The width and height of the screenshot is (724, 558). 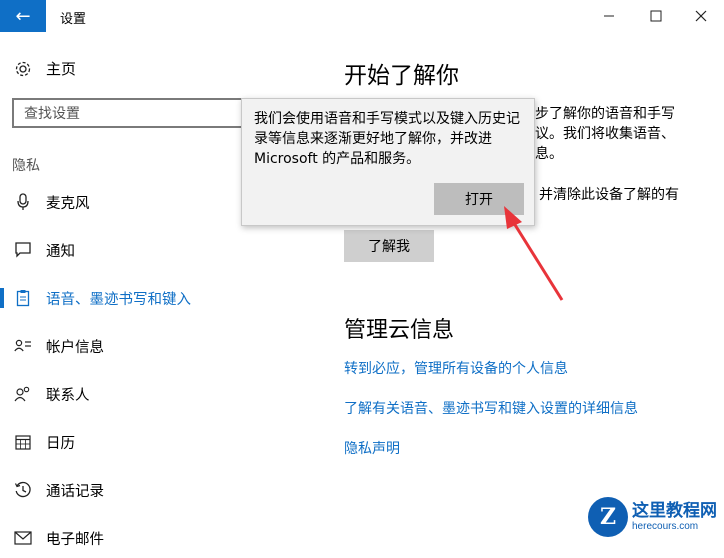 I want to click on contacts-icon, so click(x=23, y=394).